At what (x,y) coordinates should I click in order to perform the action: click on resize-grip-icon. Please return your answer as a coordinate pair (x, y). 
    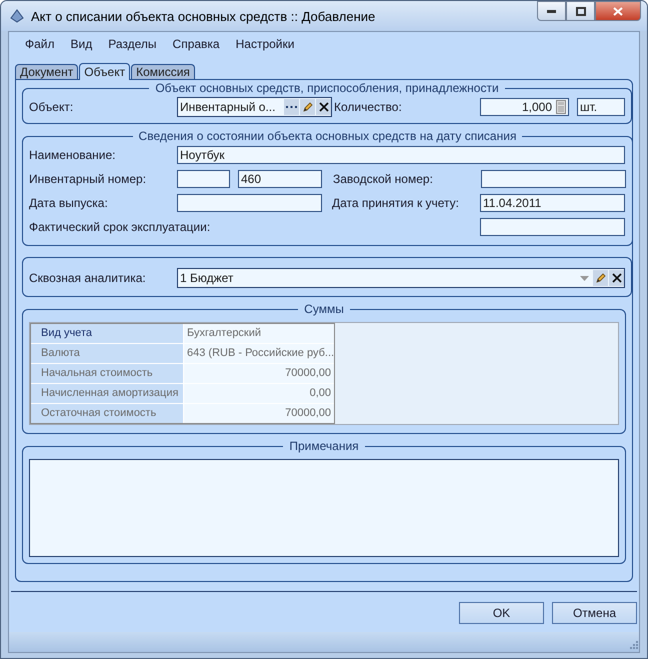
    Looking at the image, I should click on (633, 646).